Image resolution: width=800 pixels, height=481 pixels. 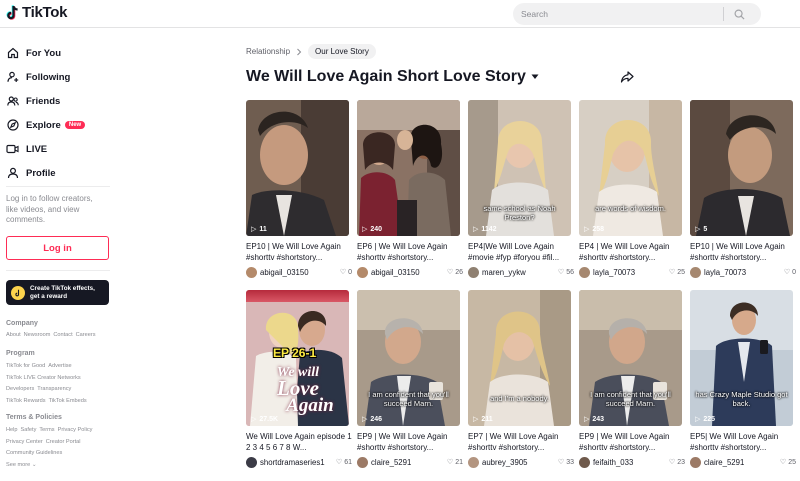 What do you see at coordinates (54, 389) in the screenshot?
I see `footer-link-transparency: Transparency` at bounding box center [54, 389].